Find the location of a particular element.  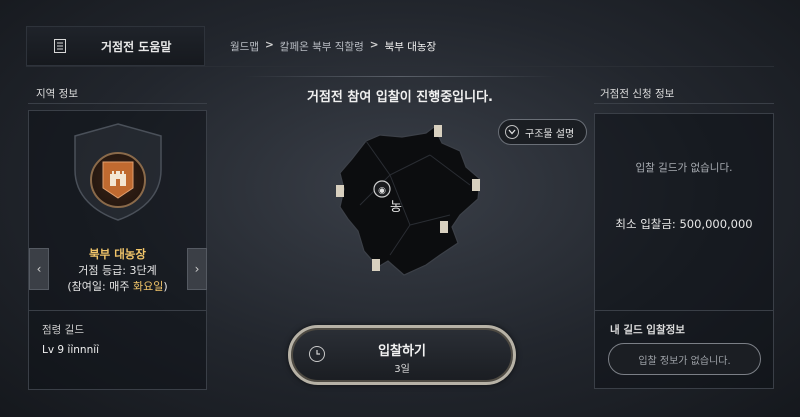

header-divider is located at coordinates (400, 66).